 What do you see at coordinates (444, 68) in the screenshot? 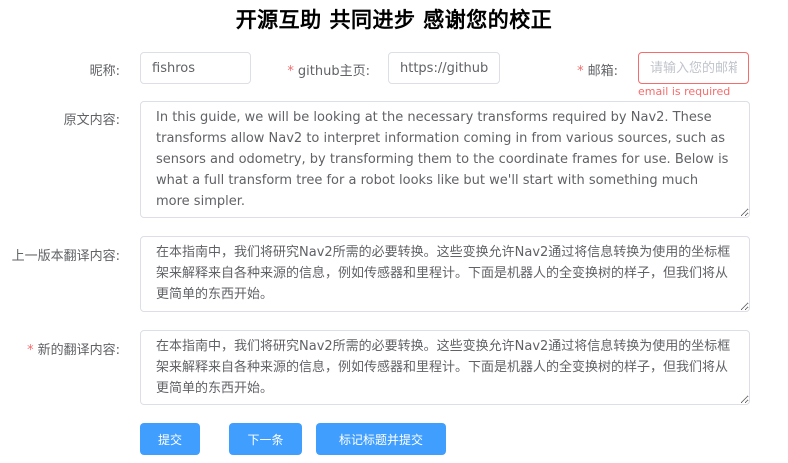
I see `github-input` at bounding box center [444, 68].